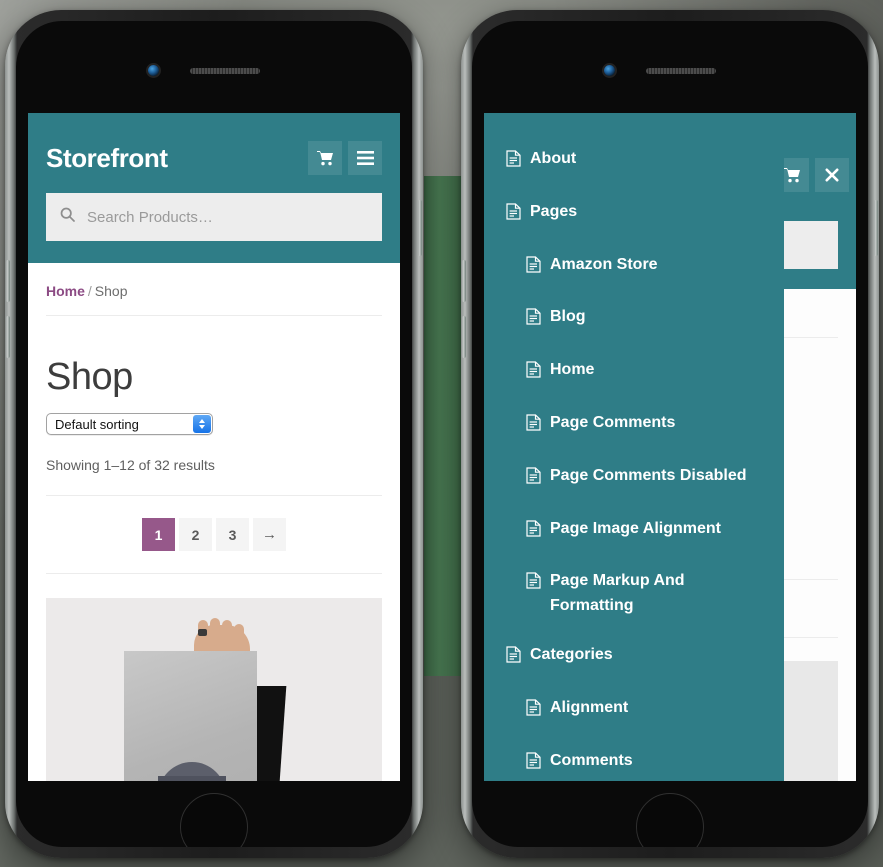 This screenshot has height=867, width=883. I want to click on menu-item-label: Page Comments Disabled, so click(648, 475).